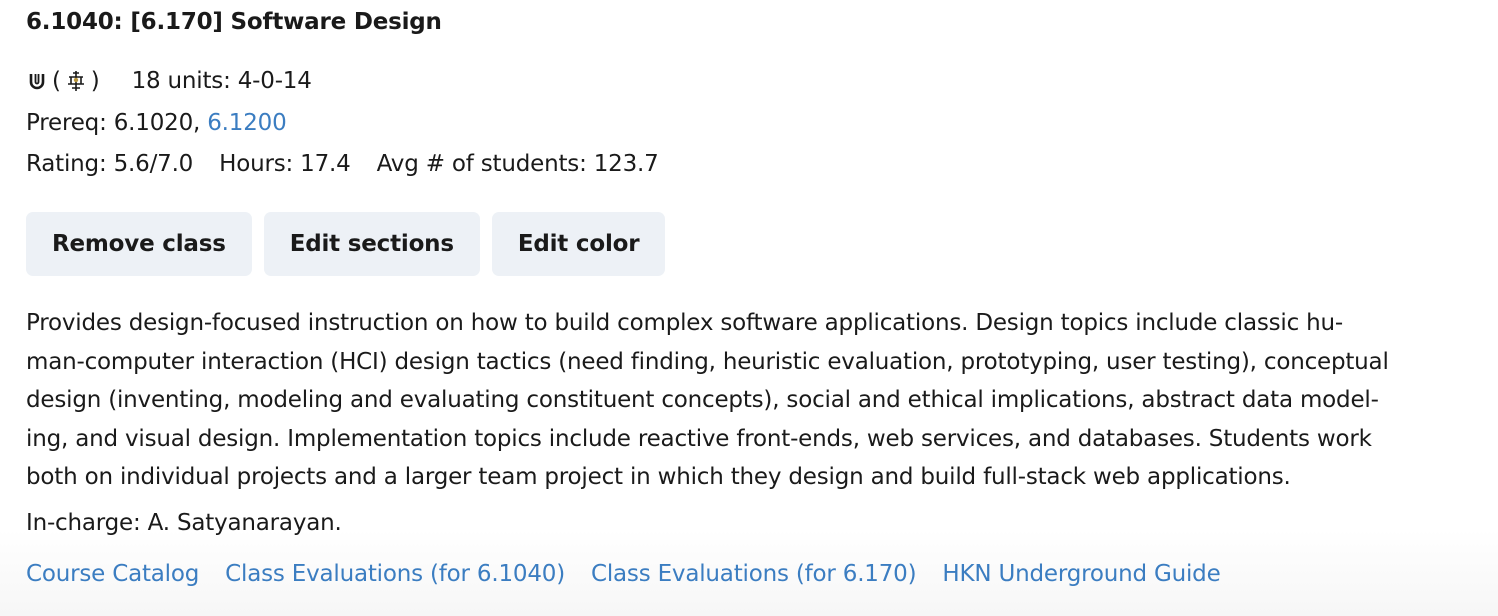 The width and height of the screenshot is (1498, 616). What do you see at coordinates (117, 123) in the screenshot?
I see `prereq-label: Prereq: 6.1020,` at bounding box center [117, 123].